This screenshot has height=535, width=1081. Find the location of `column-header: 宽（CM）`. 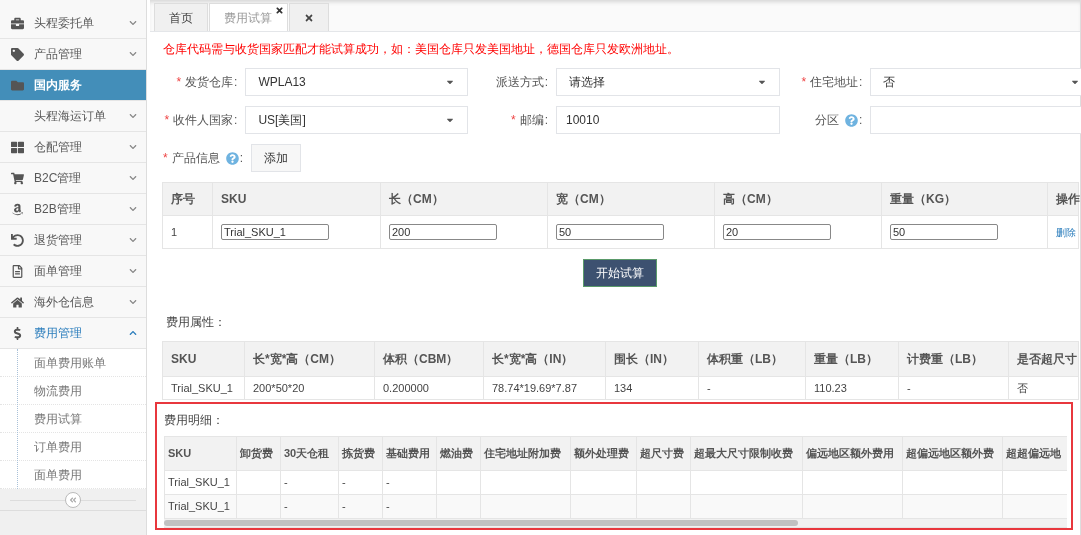

column-header: 宽（CM） is located at coordinates (631, 199).